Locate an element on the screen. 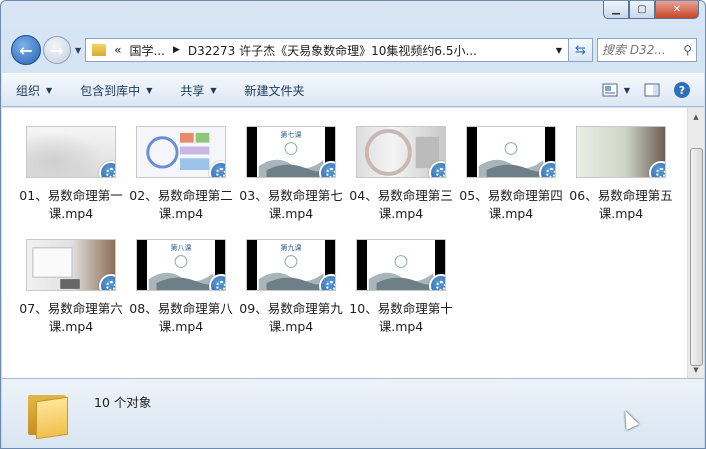 This screenshot has width=706, height=449. preview-pane-icon is located at coordinates (652, 90).